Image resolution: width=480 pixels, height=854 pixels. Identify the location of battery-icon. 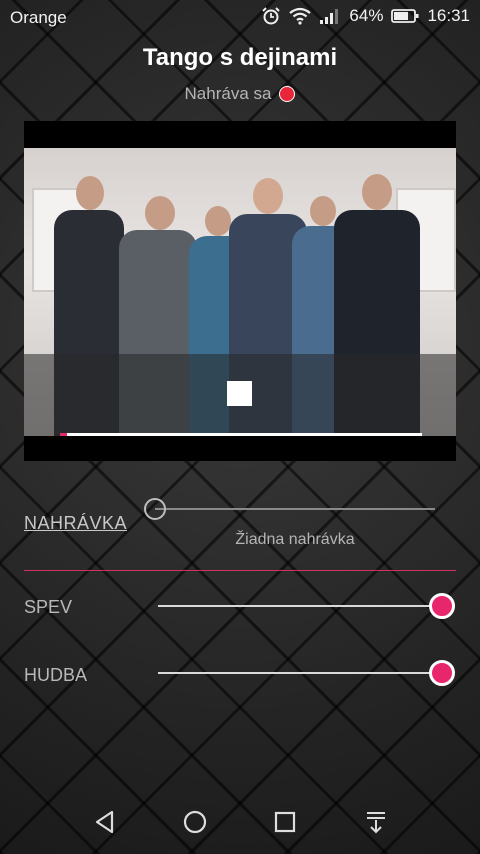
(405, 16).